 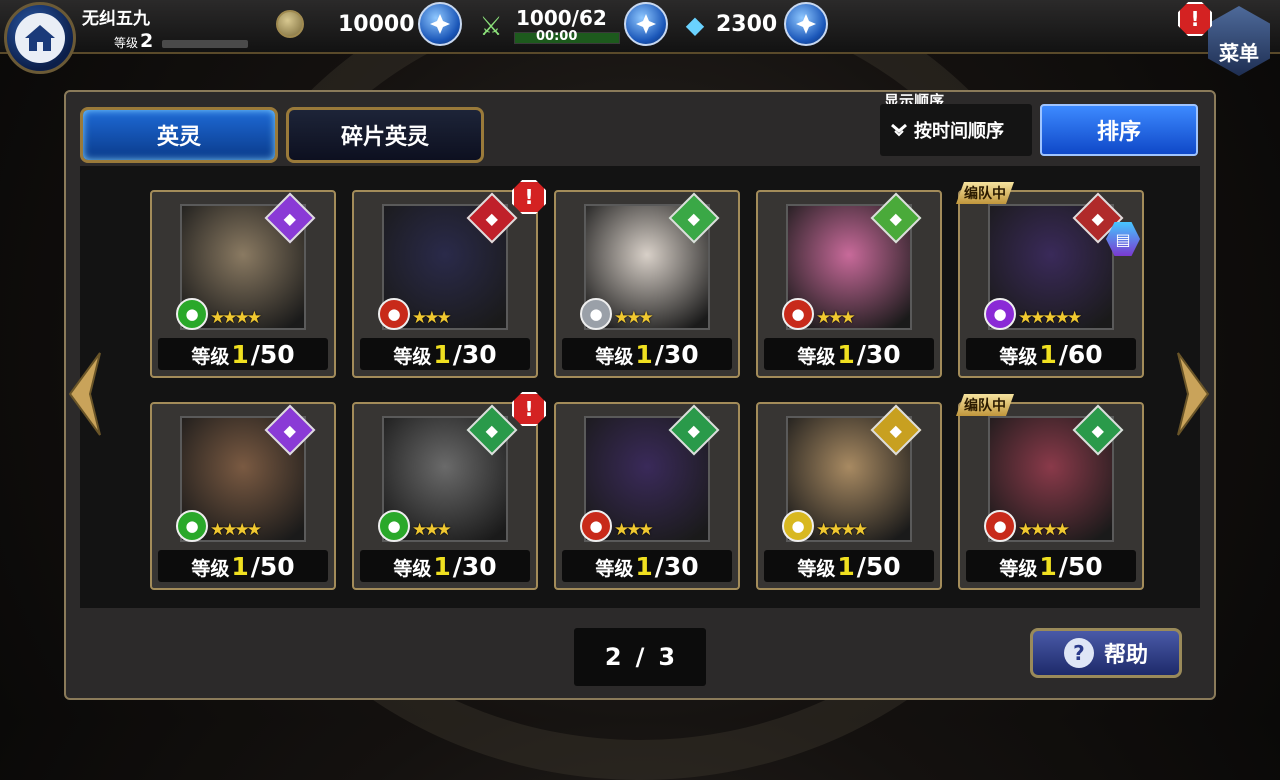 I want to click on gold-value: 10000, so click(x=376, y=24).